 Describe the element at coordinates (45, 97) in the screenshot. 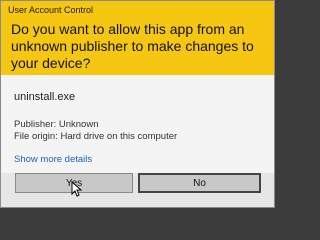

I see `app-name: uninstall.exe` at that location.